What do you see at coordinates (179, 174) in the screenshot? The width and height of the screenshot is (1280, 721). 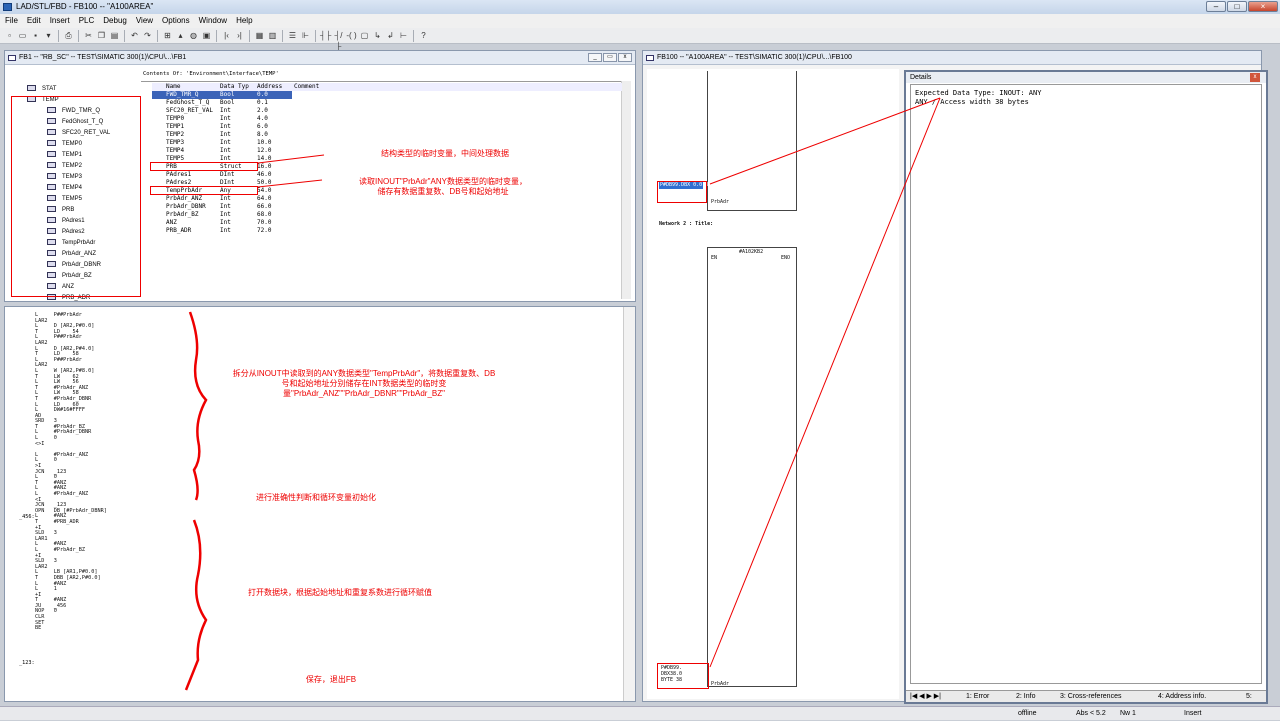 I see `table-cell: PAdres1` at bounding box center [179, 174].